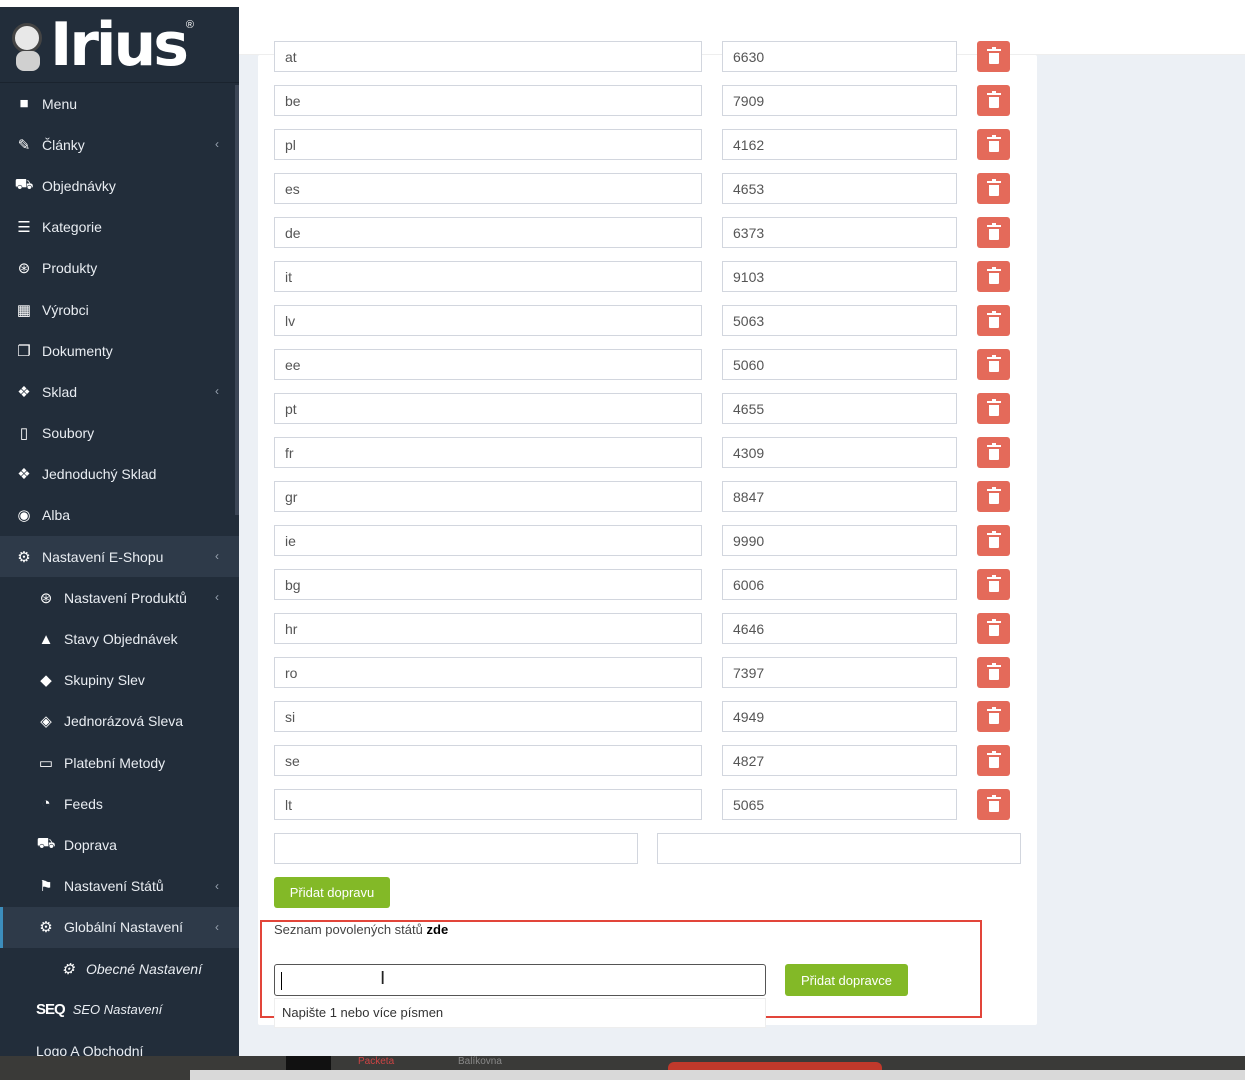  I want to click on sidebar-item-14: ◆ Skupiny Slev, so click(119, 680).